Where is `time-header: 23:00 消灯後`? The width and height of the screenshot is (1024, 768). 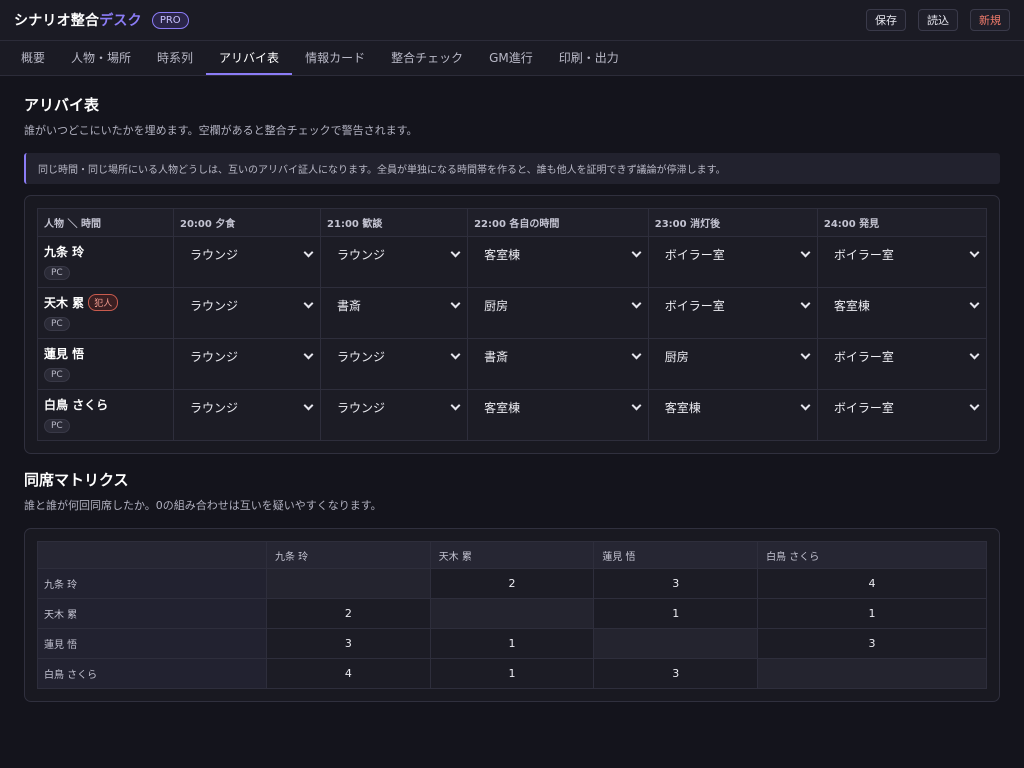 time-header: 23:00 消灯後 is located at coordinates (732, 222).